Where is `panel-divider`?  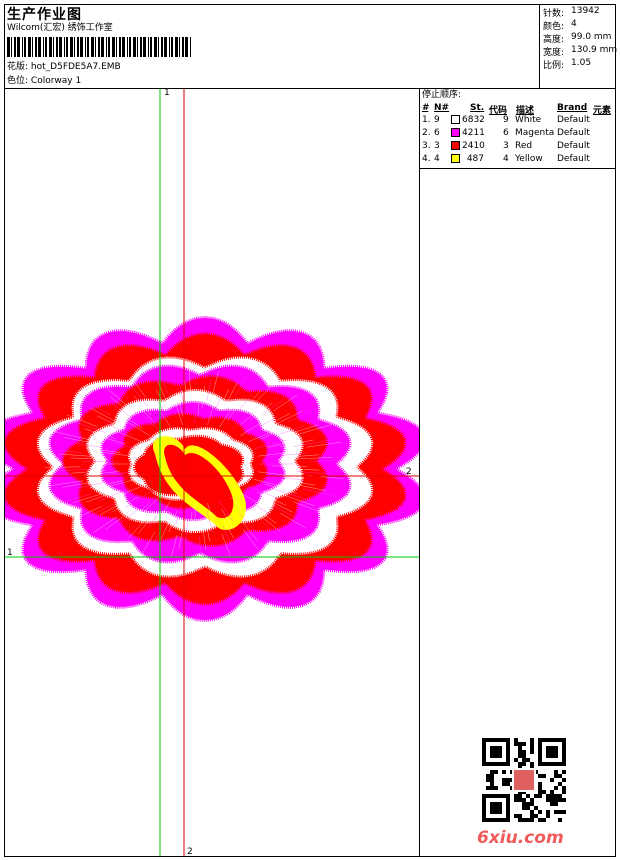
panel-divider is located at coordinates (419, 472).